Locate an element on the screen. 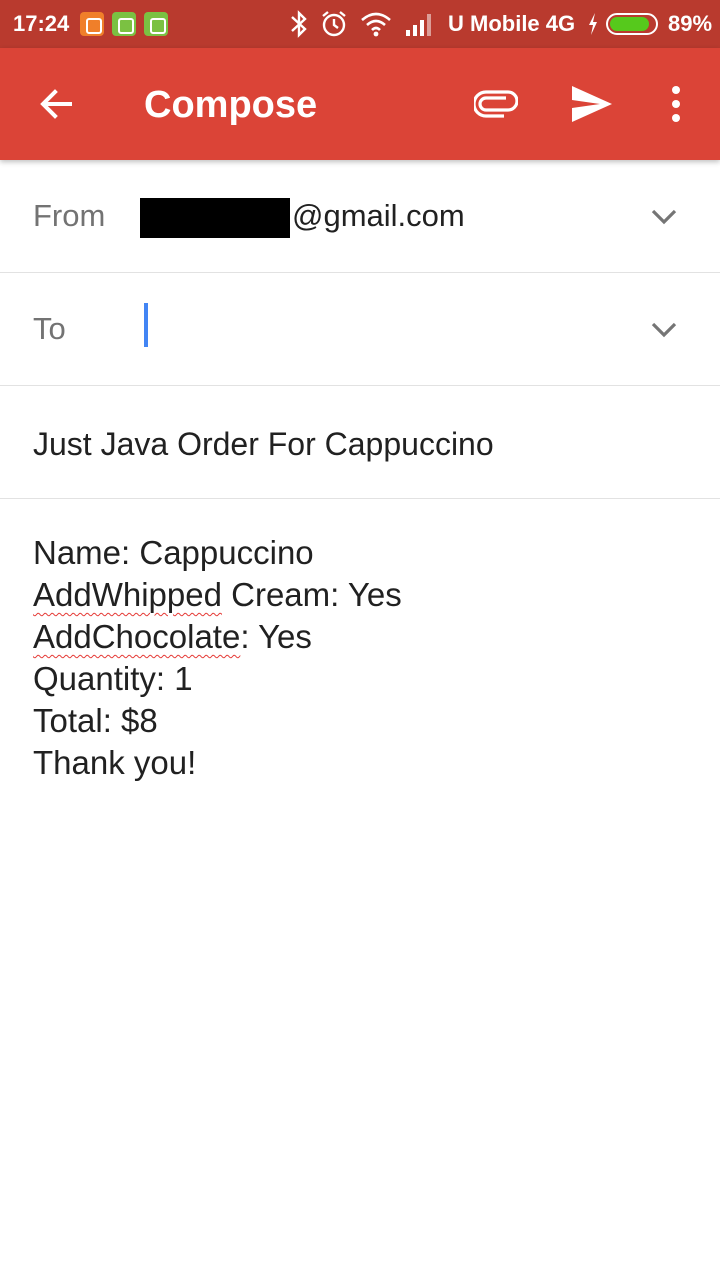 The width and height of the screenshot is (720, 1280). alarm-icon is located at coordinates (334, 24).